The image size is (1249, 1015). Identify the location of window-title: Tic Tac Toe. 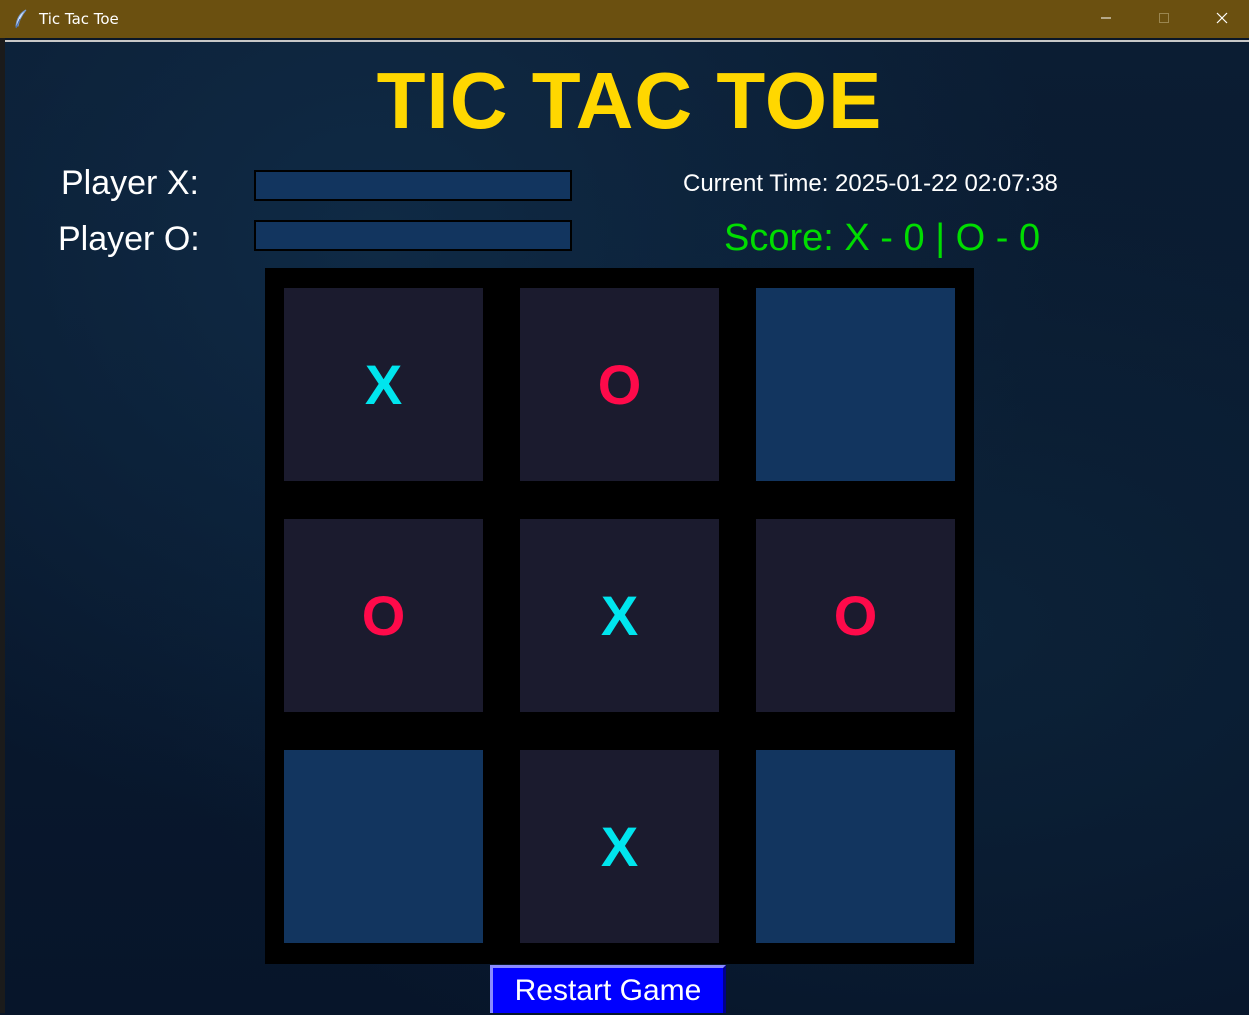
(79, 19).